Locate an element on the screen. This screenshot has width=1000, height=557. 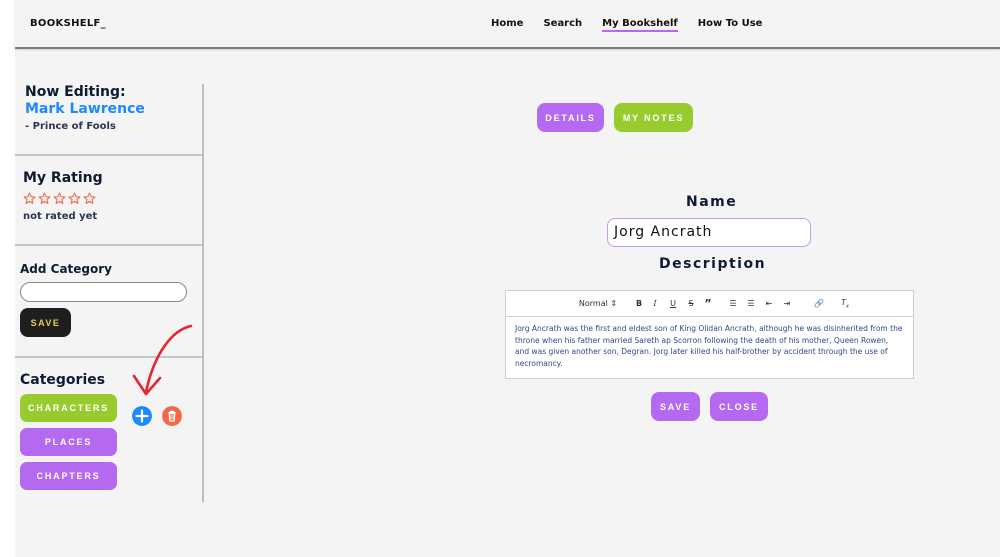
detail-tabs: DETAILS MY NOTES is located at coordinates (615, 117).